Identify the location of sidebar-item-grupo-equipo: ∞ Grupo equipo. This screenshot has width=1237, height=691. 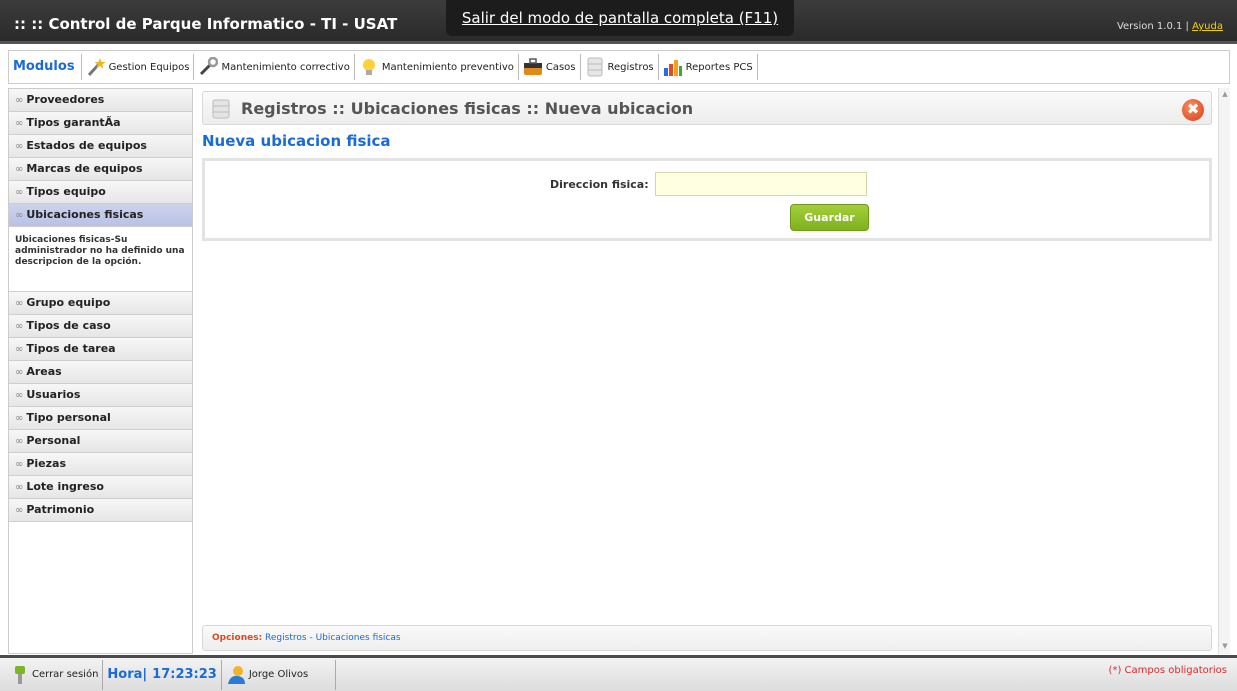
(100, 303).